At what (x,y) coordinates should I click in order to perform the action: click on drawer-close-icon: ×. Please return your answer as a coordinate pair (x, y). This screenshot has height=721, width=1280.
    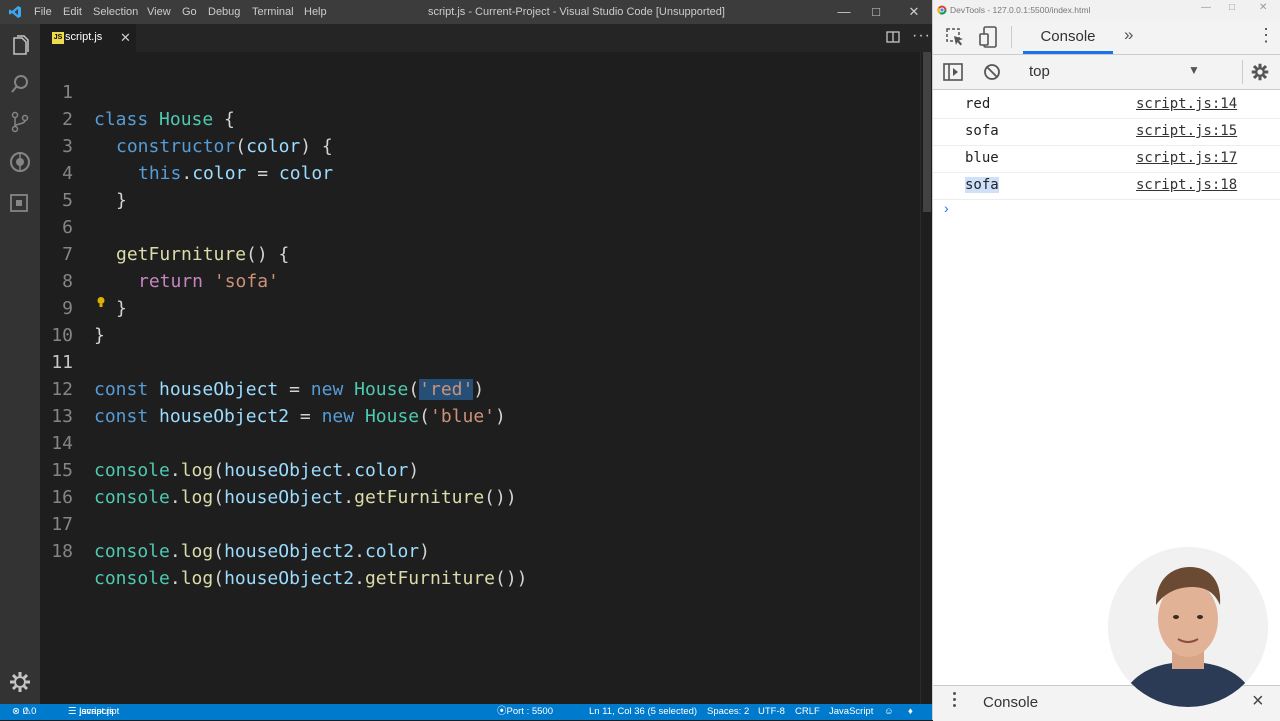
    Looking at the image, I should click on (1258, 701).